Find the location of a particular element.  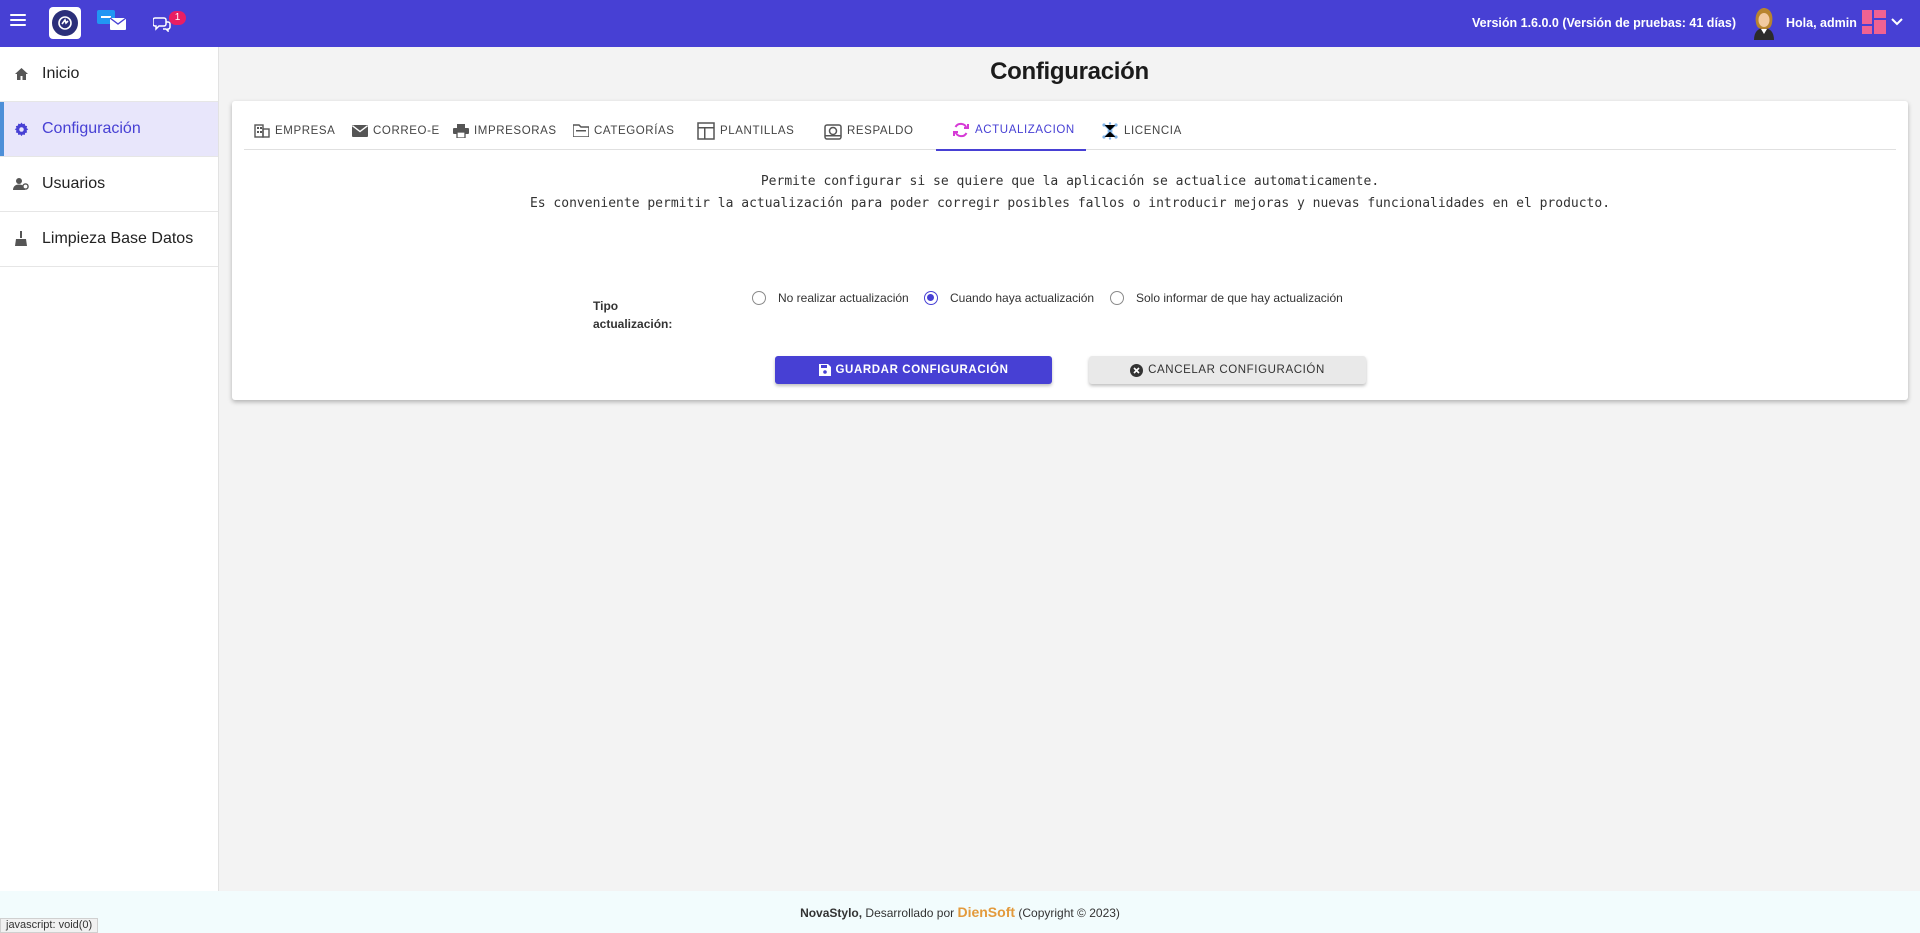

sidebar-item-usuarios: Usuarios is located at coordinates (109, 184).